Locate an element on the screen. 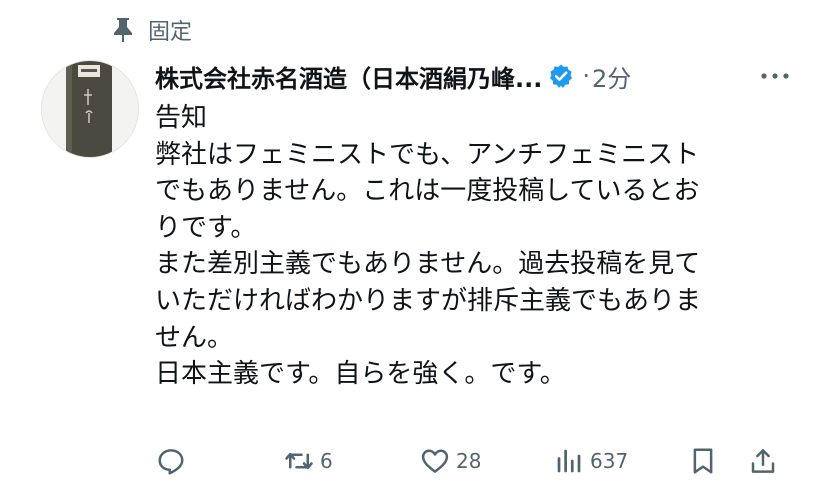  bookmark-button is located at coordinates (703, 461).